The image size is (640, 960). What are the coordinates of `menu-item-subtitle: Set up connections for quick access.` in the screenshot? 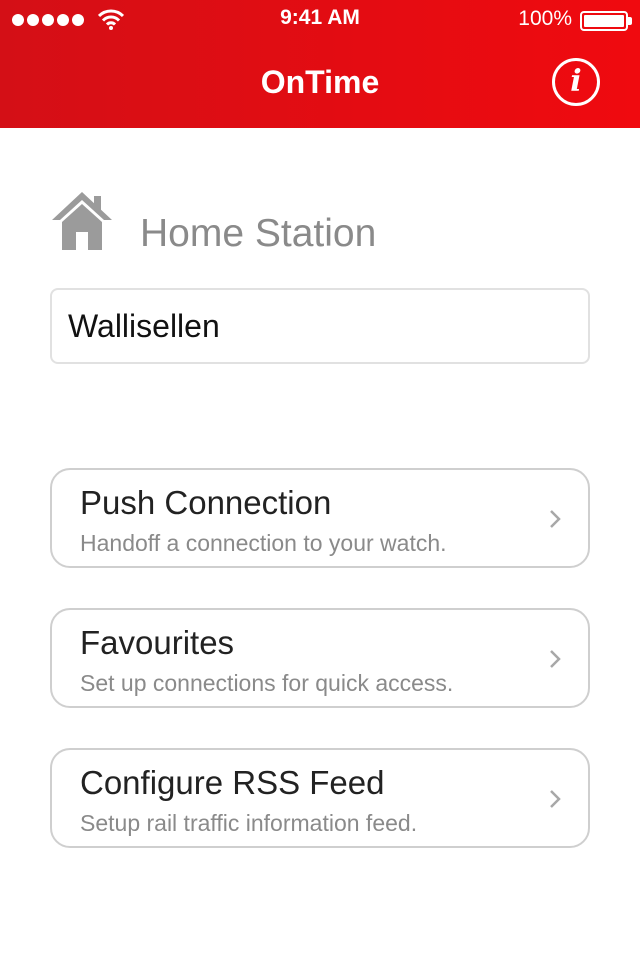 It's located at (267, 683).